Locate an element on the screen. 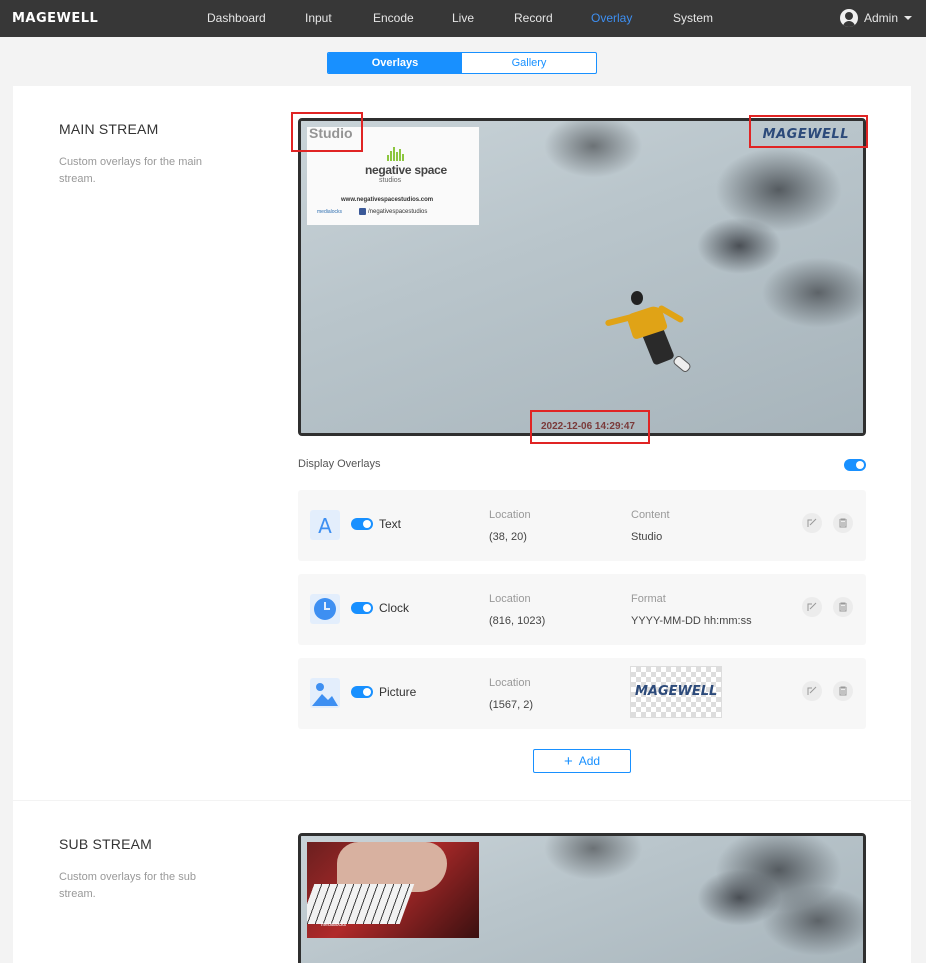  snowboarder-head is located at coordinates (637, 298).